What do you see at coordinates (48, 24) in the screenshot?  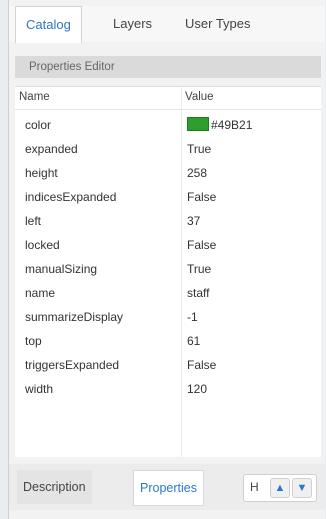 I see `tab-catalog: Catalog` at bounding box center [48, 24].